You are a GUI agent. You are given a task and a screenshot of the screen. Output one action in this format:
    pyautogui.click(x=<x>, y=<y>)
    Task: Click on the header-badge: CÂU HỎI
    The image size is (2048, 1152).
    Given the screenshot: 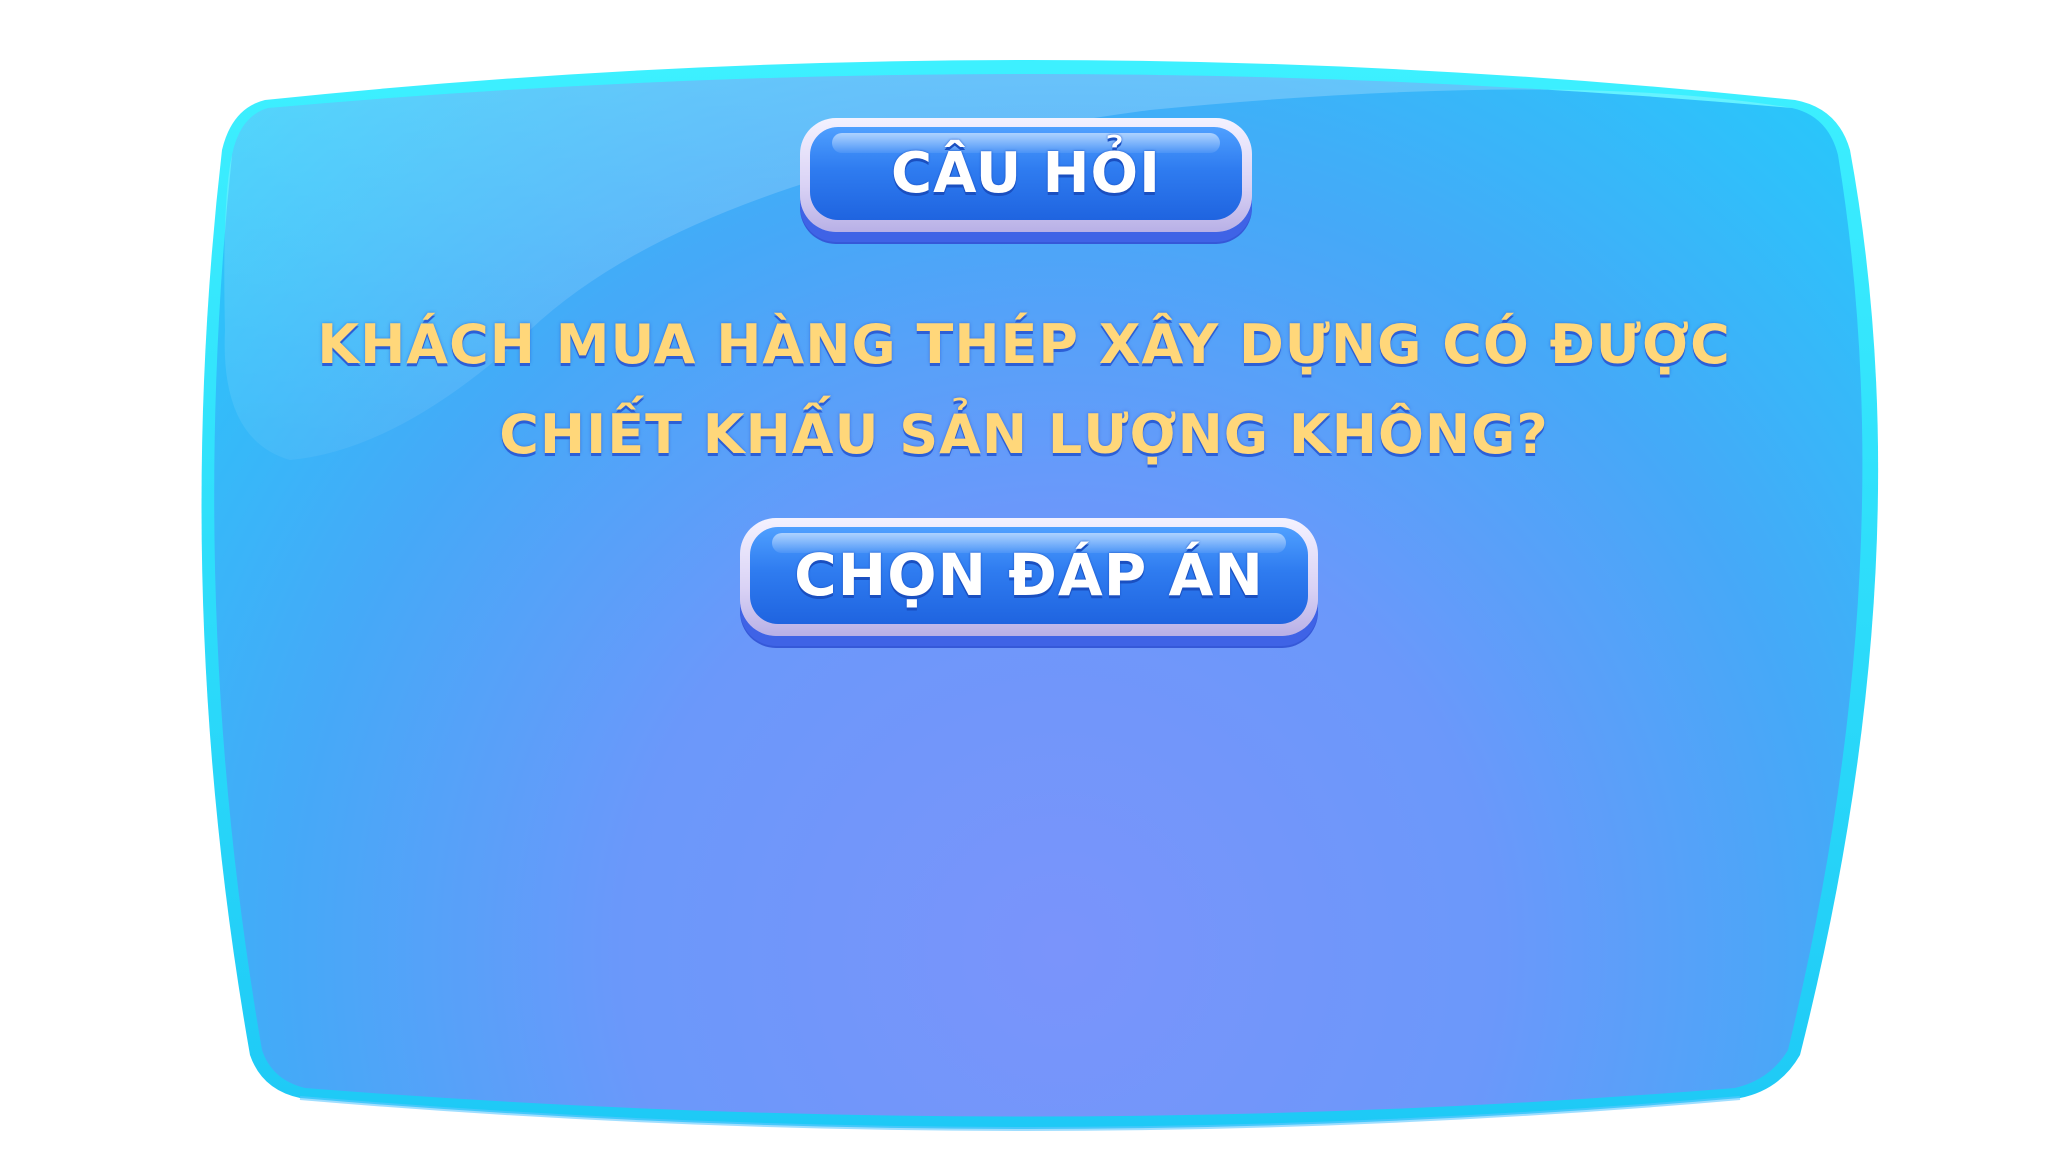 What is the action you would take?
    pyautogui.click(x=1026, y=175)
    